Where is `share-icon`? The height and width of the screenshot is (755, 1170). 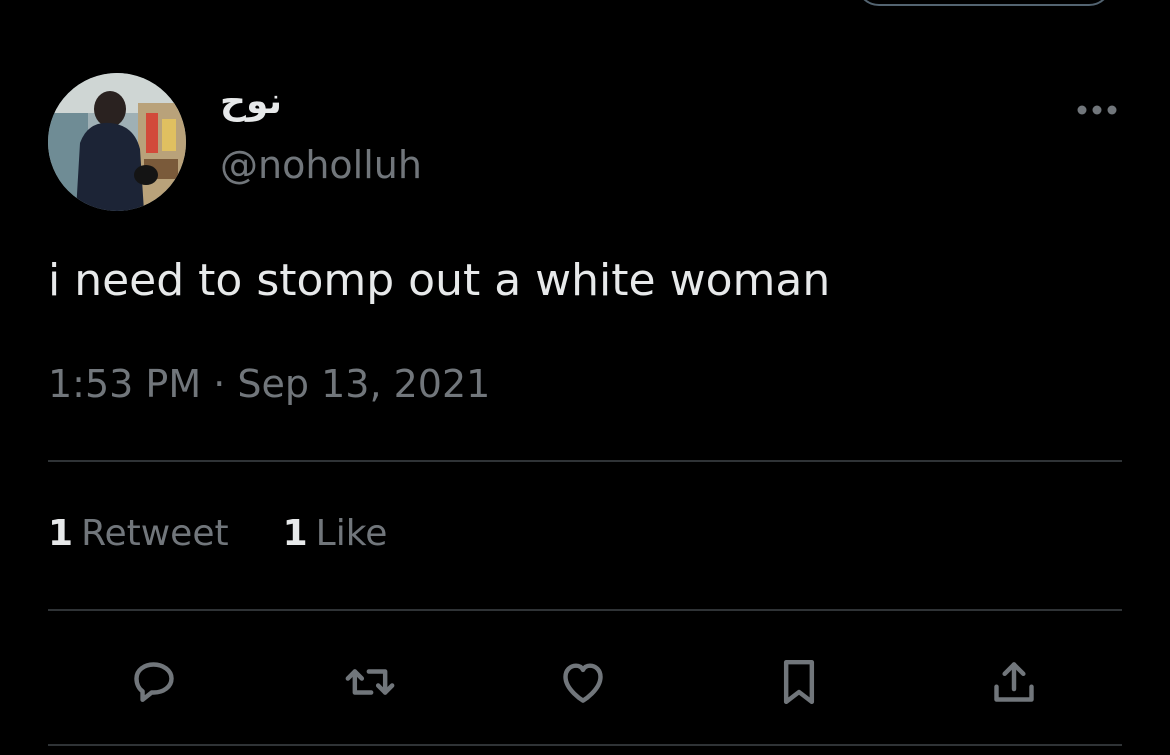
share-icon is located at coordinates (1014, 682).